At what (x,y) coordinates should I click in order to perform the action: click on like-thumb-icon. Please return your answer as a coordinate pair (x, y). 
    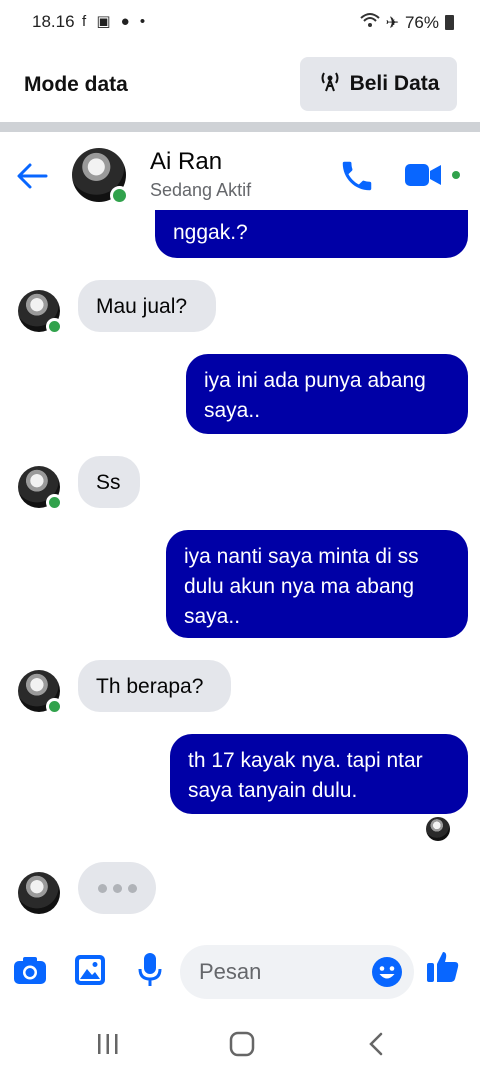
    Looking at the image, I should click on (443, 967).